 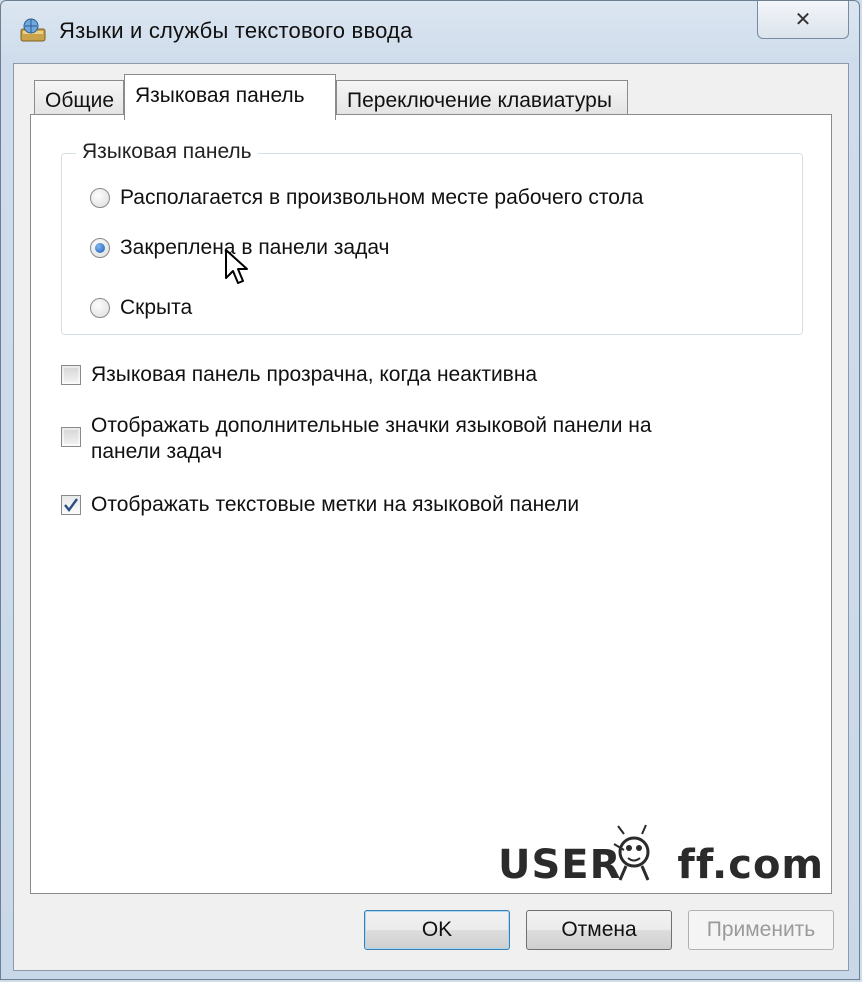 I want to click on radio-selected-dot, so click(x=100, y=248).